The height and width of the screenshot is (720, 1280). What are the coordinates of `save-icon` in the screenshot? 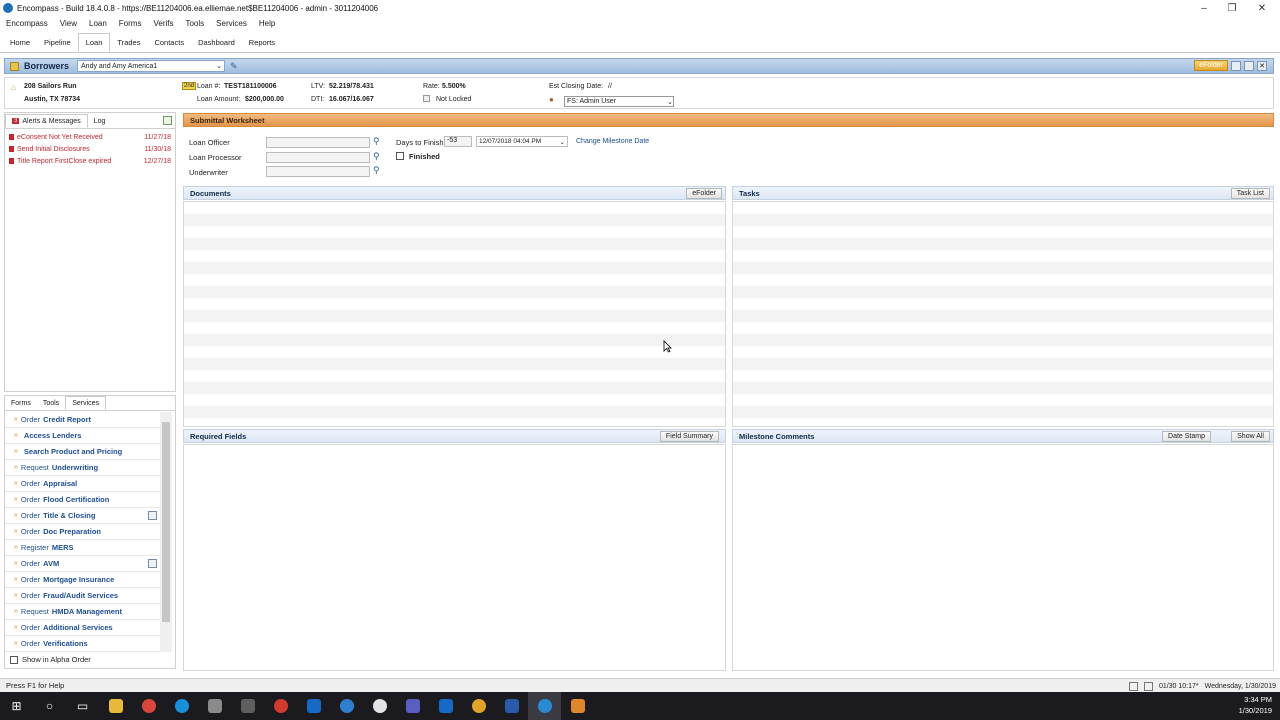 It's located at (1236, 65).